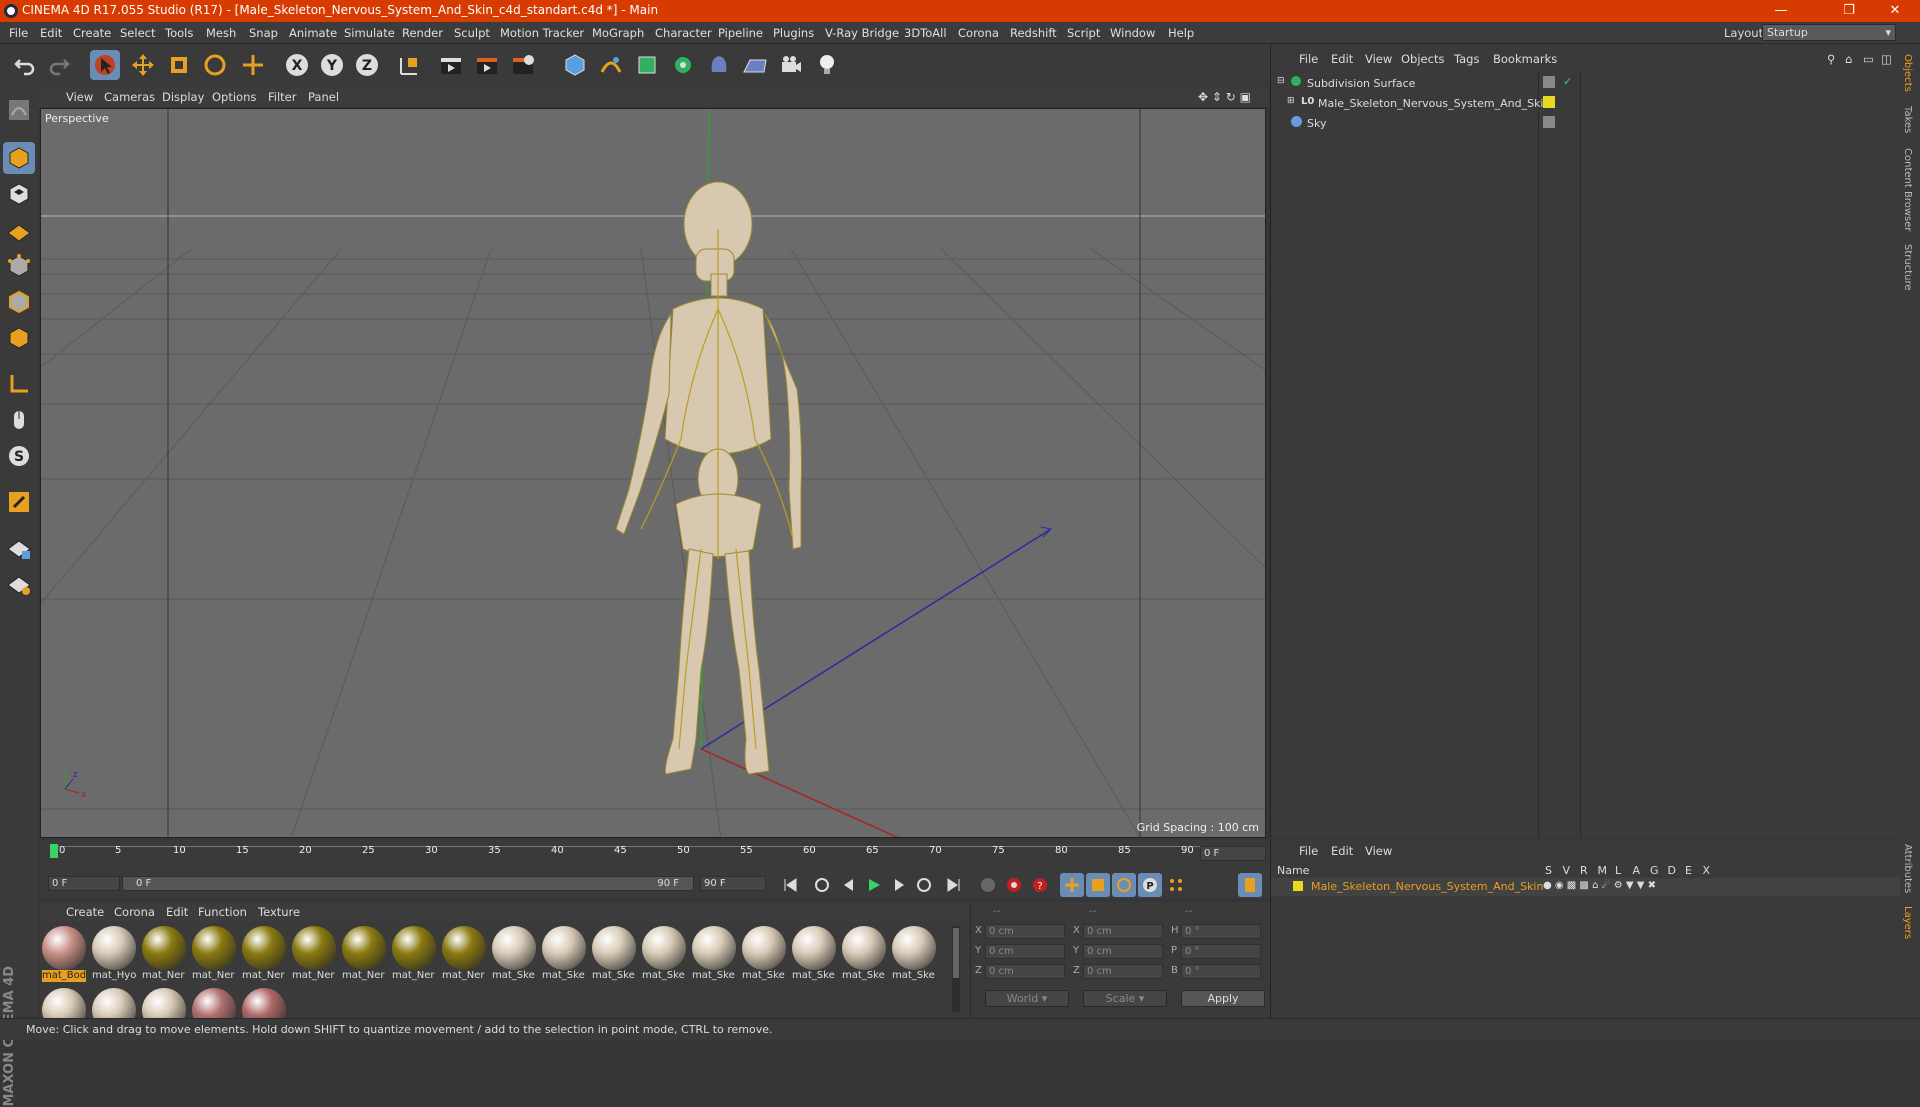 The width and height of the screenshot is (1920, 1107). I want to click on layer-column-header: A, so click(1637, 870).